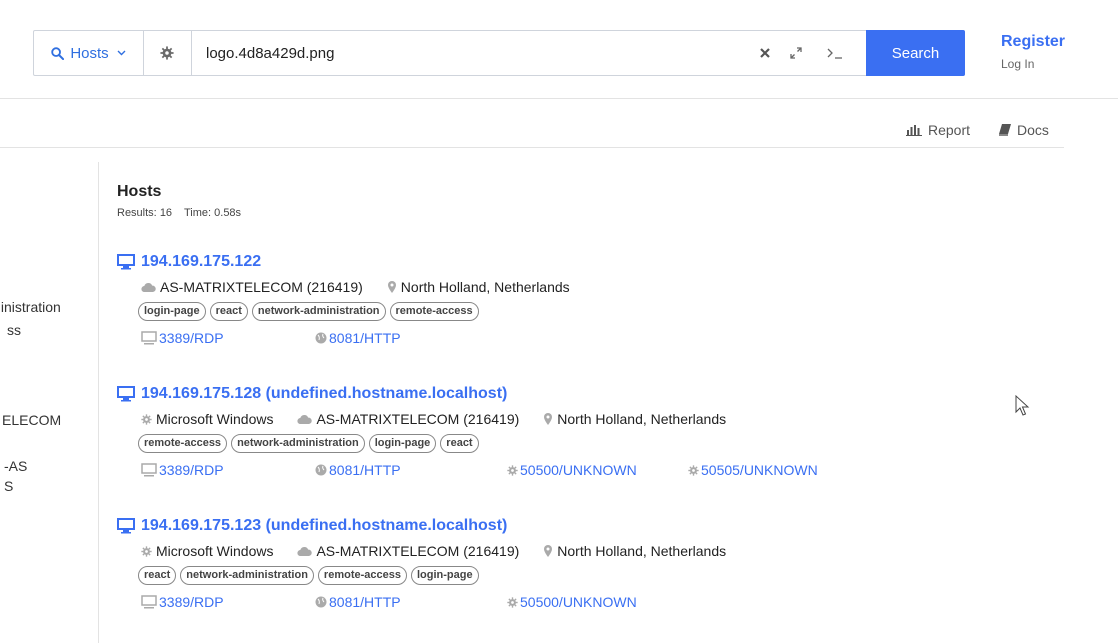 The width and height of the screenshot is (1118, 643). I want to click on results-meta: Results: 16 Time: 0.58s, so click(179, 213).